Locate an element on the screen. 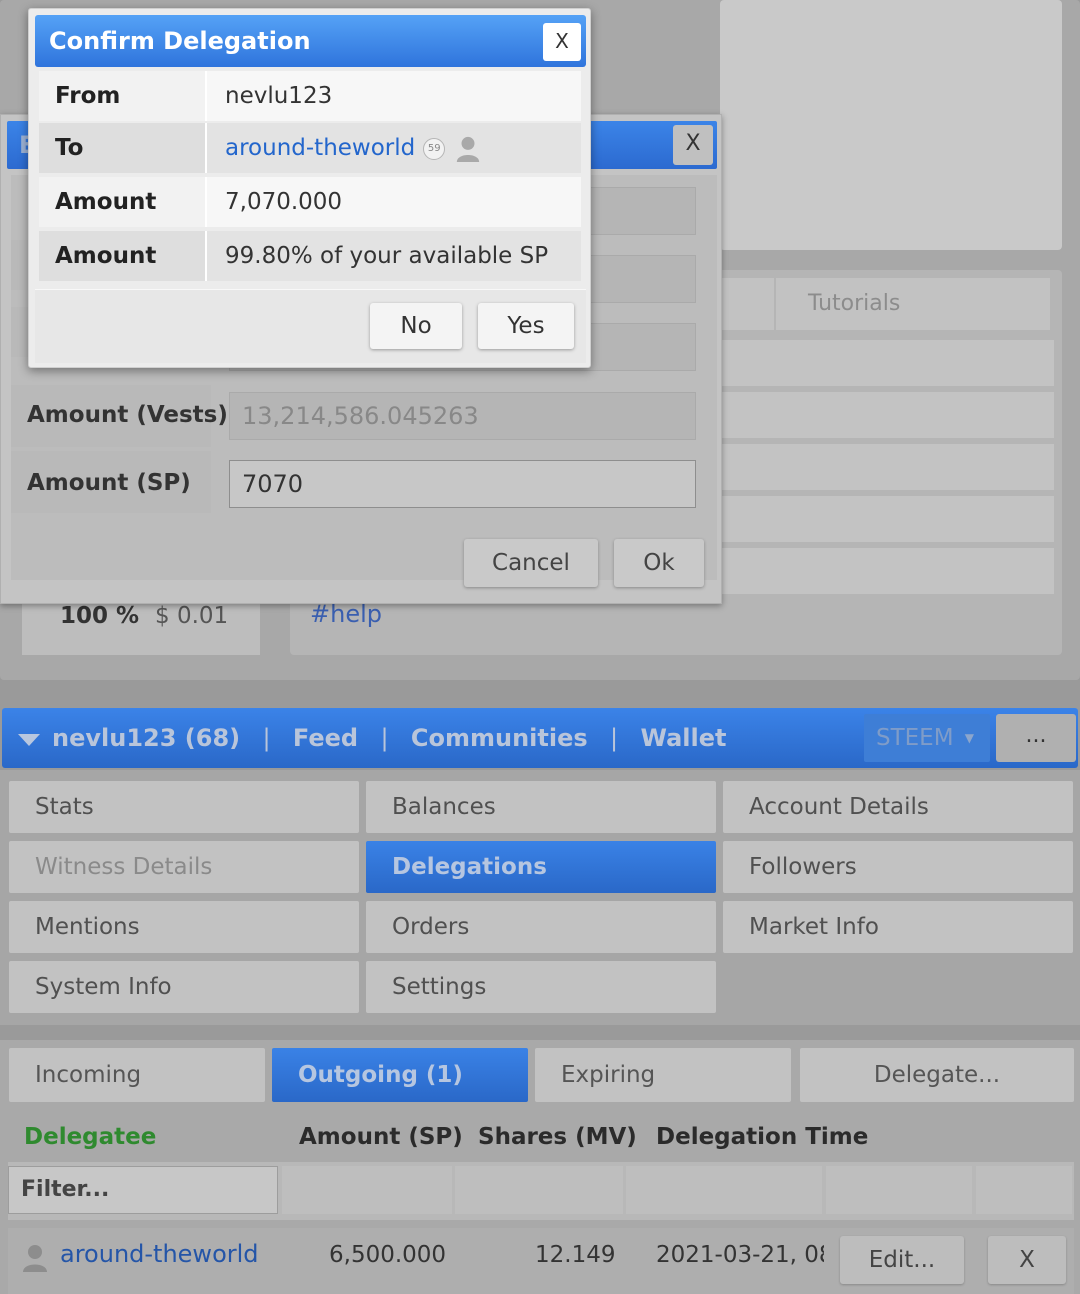  background-top-card is located at coordinates (891, 125).